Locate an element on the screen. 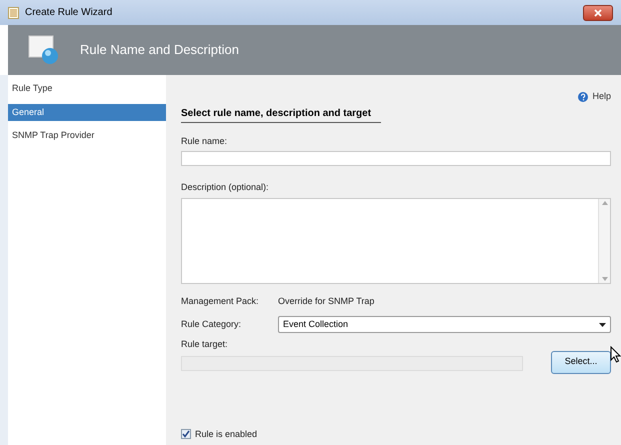 This screenshot has height=445, width=621. scrollbar is located at coordinates (604, 240).